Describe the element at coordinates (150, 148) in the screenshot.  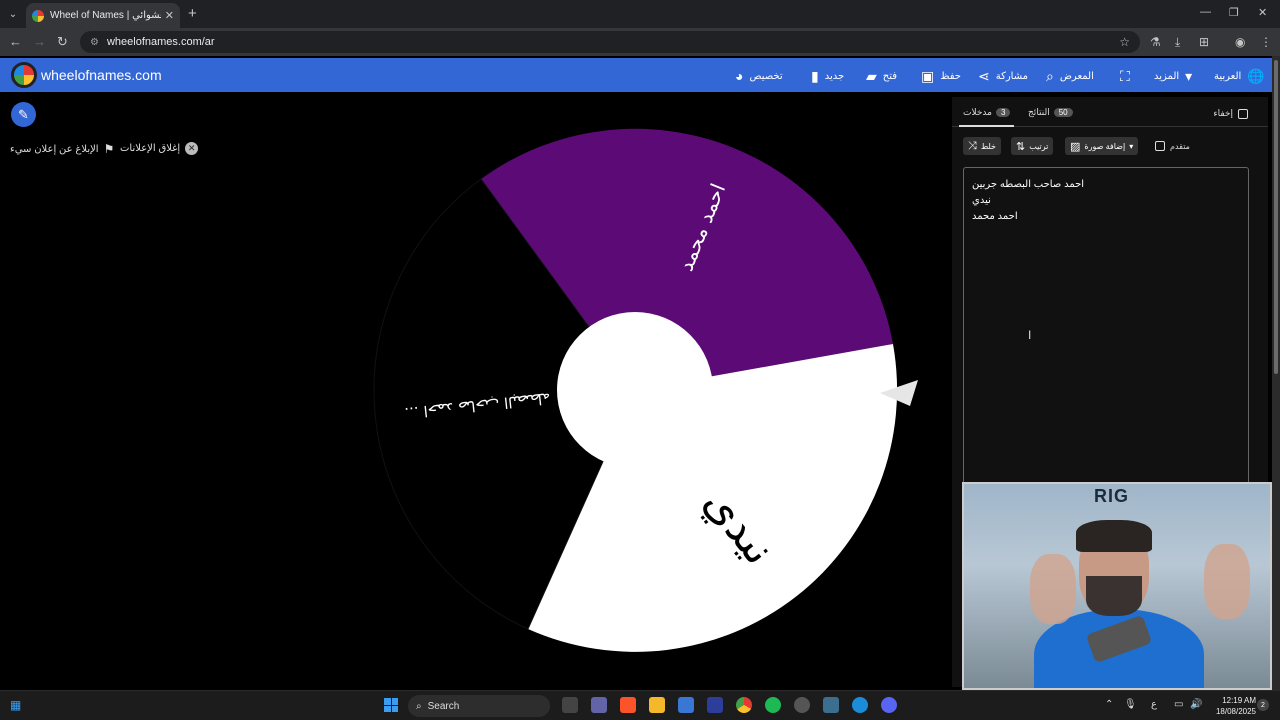
I see `close-ads-label: إغلاق الإعلانات` at that location.